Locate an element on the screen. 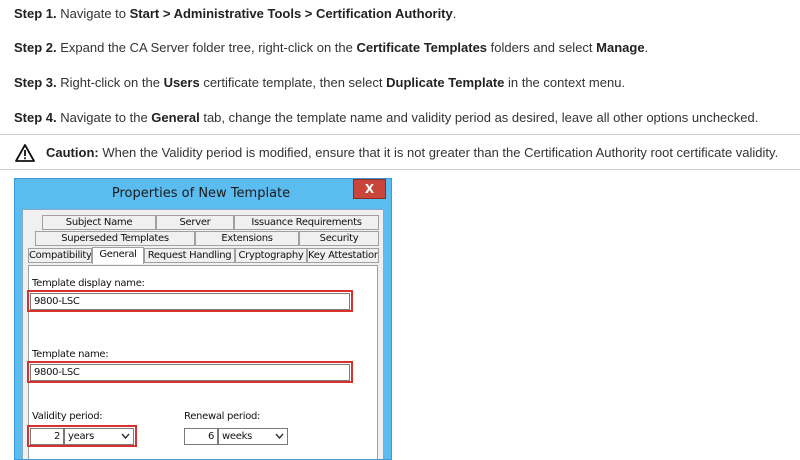 Image resolution: width=800 pixels, height=460 pixels. dialog-title: Properties of New Template is located at coordinates (201, 193).